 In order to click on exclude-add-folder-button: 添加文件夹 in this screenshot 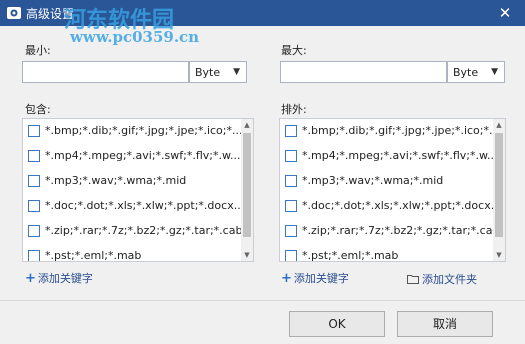, I will do `click(442, 279)`.